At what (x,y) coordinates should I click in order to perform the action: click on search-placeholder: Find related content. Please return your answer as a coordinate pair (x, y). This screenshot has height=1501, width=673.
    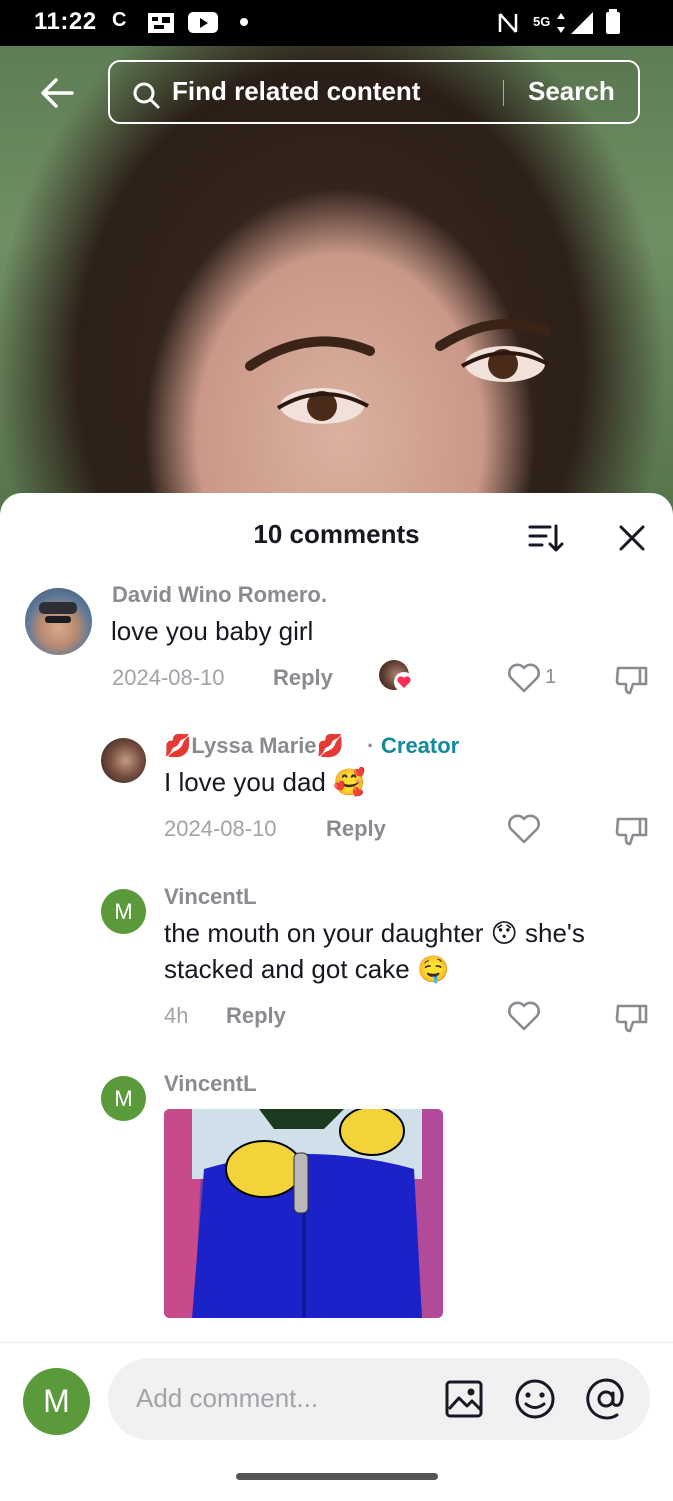
    Looking at the image, I should click on (296, 91).